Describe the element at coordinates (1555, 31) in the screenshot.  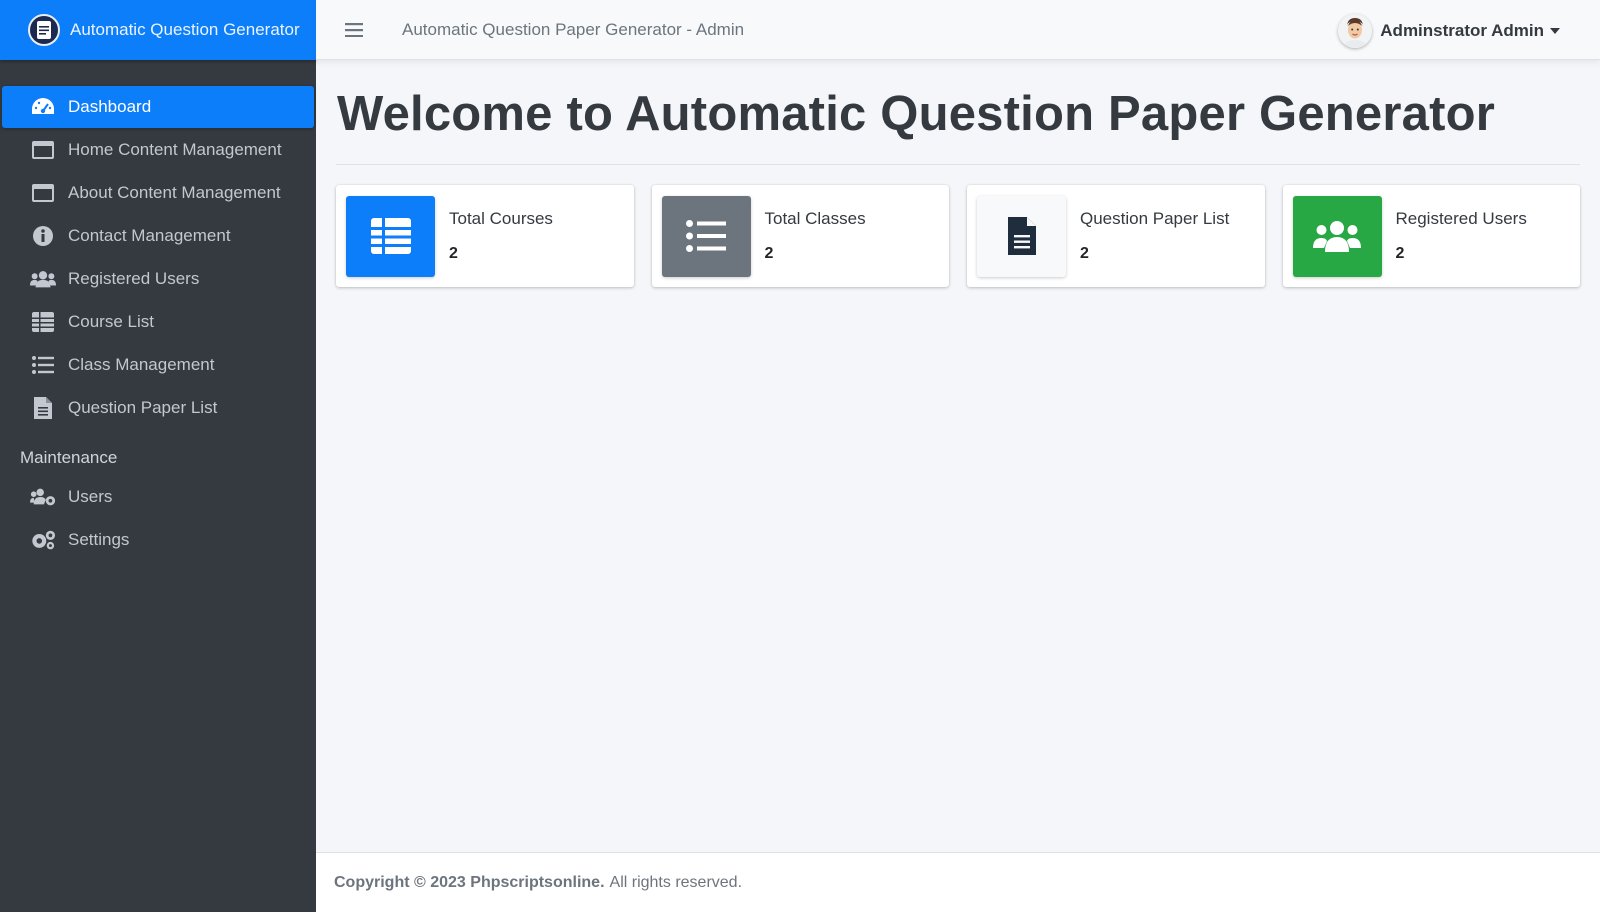
I see `chevron-down-icon` at that location.